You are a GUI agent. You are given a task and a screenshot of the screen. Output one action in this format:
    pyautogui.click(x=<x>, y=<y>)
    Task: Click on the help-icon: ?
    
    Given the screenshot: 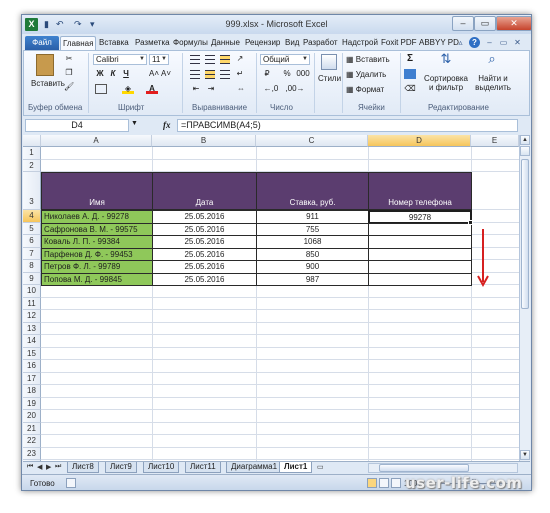 What is the action you would take?
    pyautogui.click(x=474, y=42)
    